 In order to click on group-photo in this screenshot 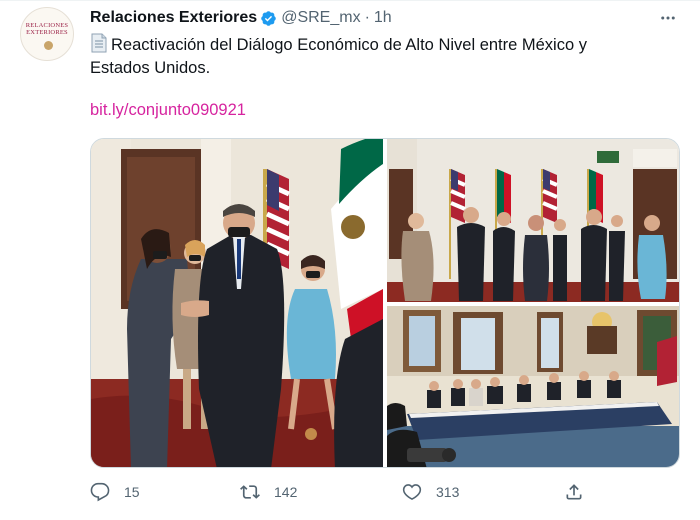, I will do `click(533, 220)`.